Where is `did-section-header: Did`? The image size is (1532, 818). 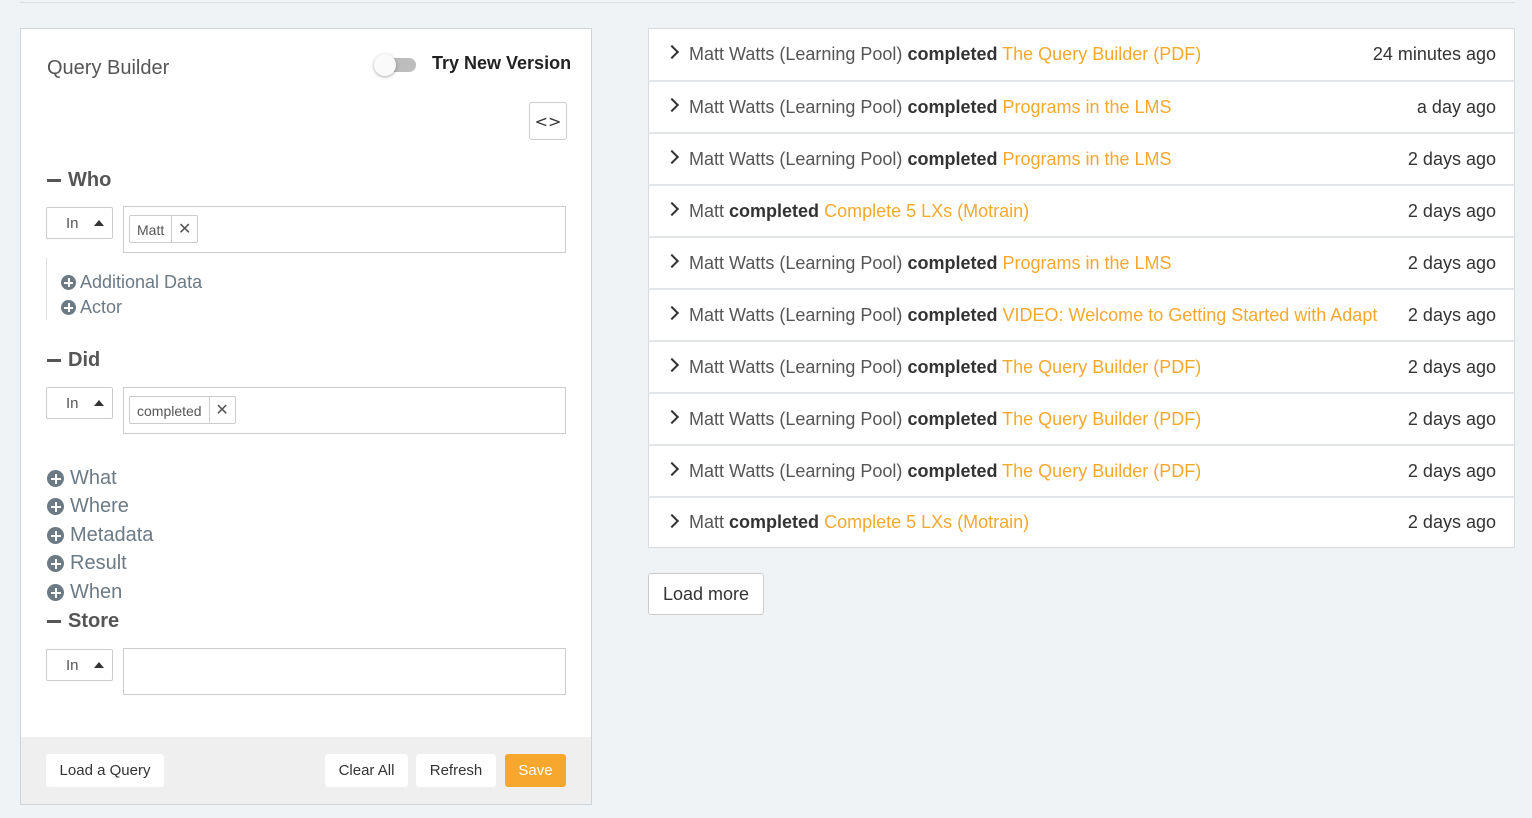
did-section-header: Did is located at coordinates (73, 360).